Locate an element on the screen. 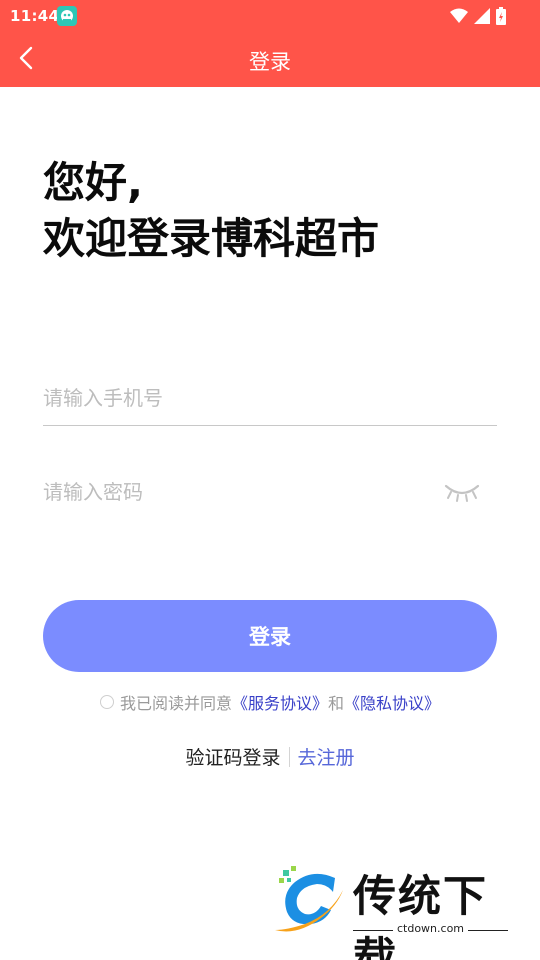  watermark-domain-wrap: ctdown.com is located at coordinates (430, 928).